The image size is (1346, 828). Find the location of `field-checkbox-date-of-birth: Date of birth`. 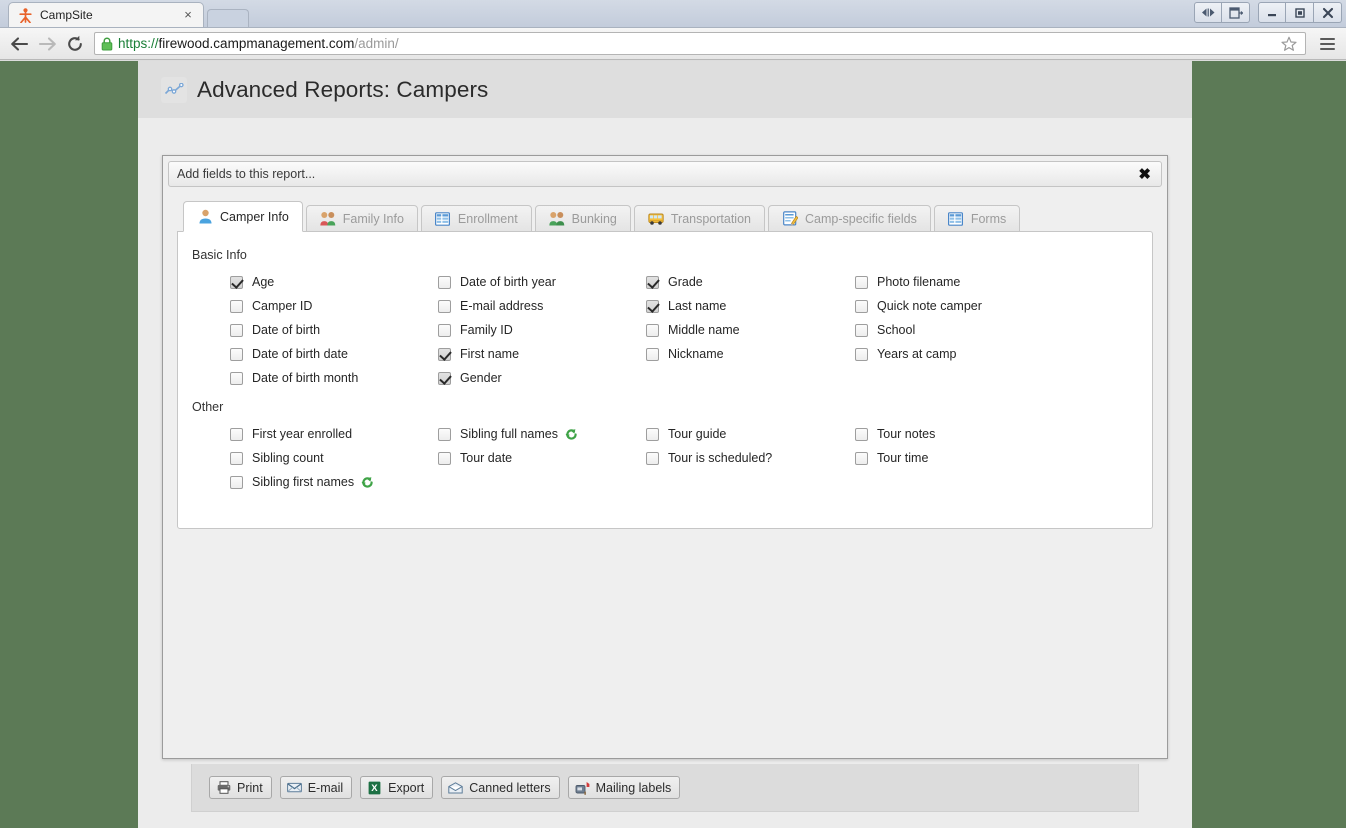

field-checkbox-date-of-birth: Date of birth is located at coordinates (296, 330).